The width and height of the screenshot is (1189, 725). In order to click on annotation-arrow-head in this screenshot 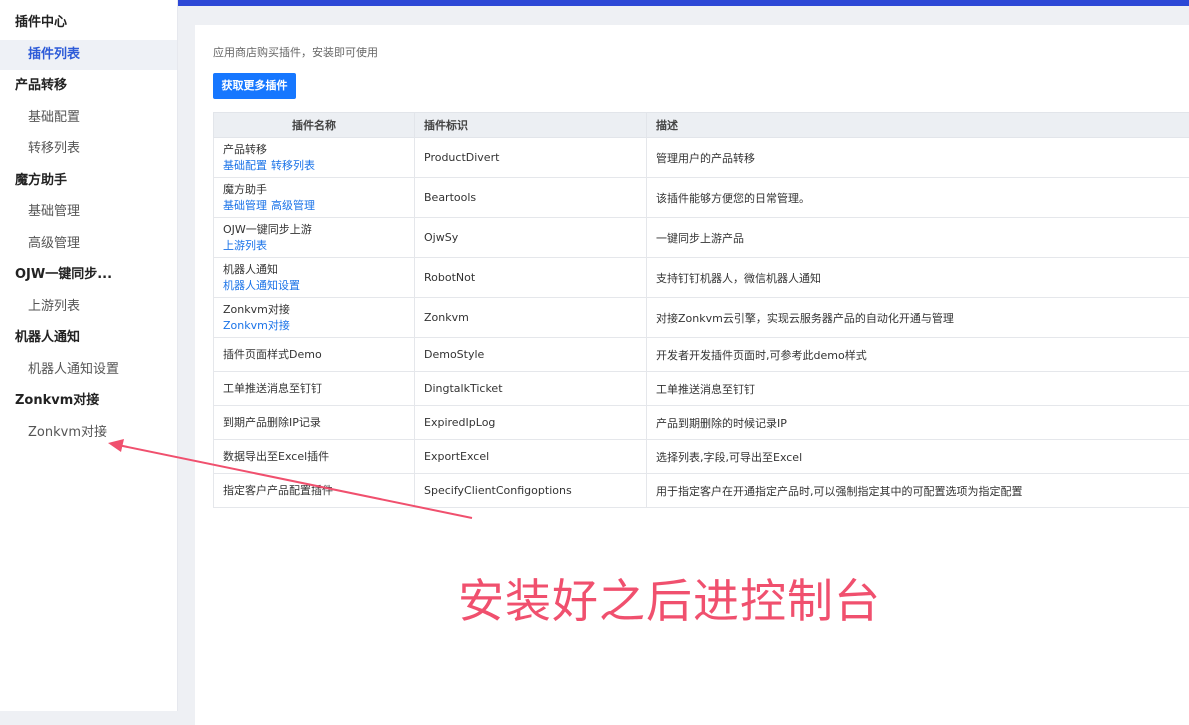, I will do `click(116, 445)`.